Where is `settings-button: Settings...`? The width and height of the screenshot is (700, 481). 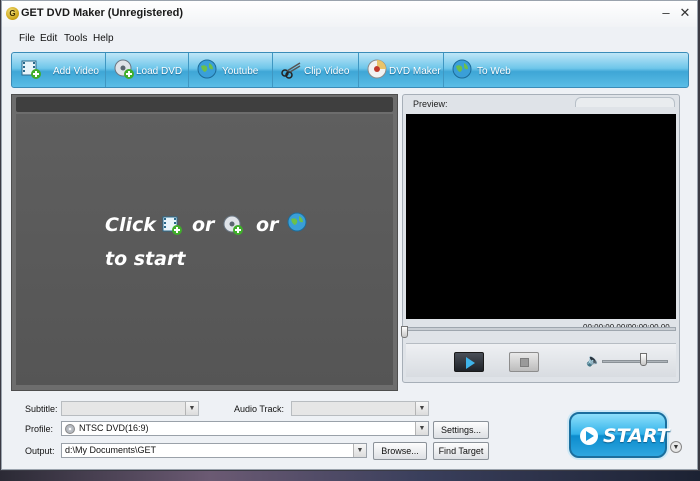
settings-button: Settings... is located at coordinates (461, 430).